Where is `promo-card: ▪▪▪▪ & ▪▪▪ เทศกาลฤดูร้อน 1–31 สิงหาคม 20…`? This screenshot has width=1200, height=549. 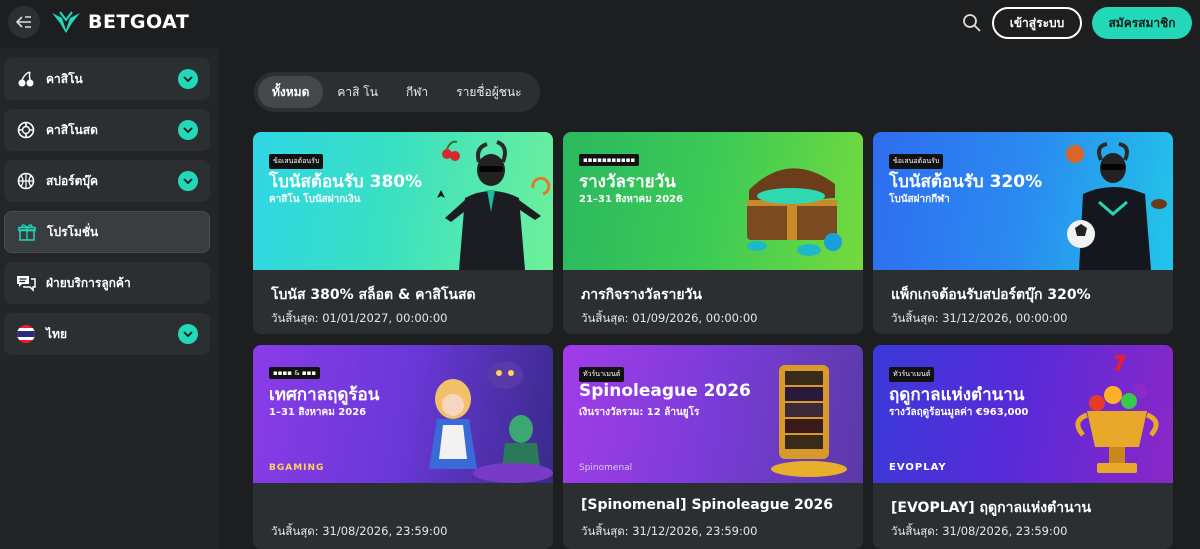
promo-card: ▪▪▪▪ & ▪▪▪ เทศกาลฤดูร้อน 1–31 สิงหาคม 20… is located at coordinates (403, 447).